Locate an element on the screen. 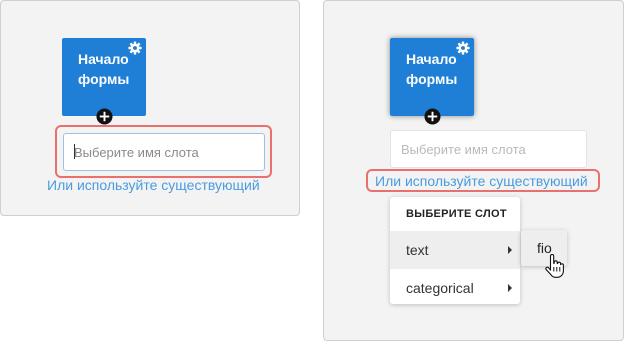 The height and width of the screenshot is (341, 624). text-caret is located at coordinates (74, 151).